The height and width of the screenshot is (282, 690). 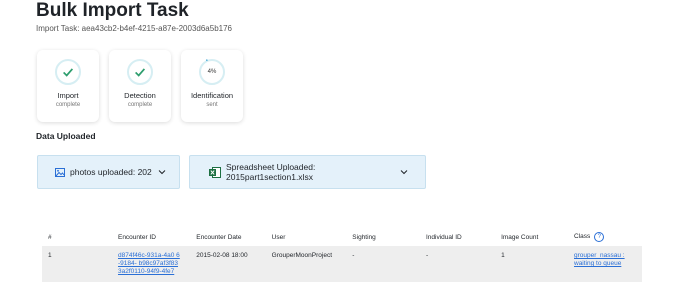 What do you see at coordinates (306, 237) in the screenshot?
I see `col-header-user: User` at bounding box center [306, 237].